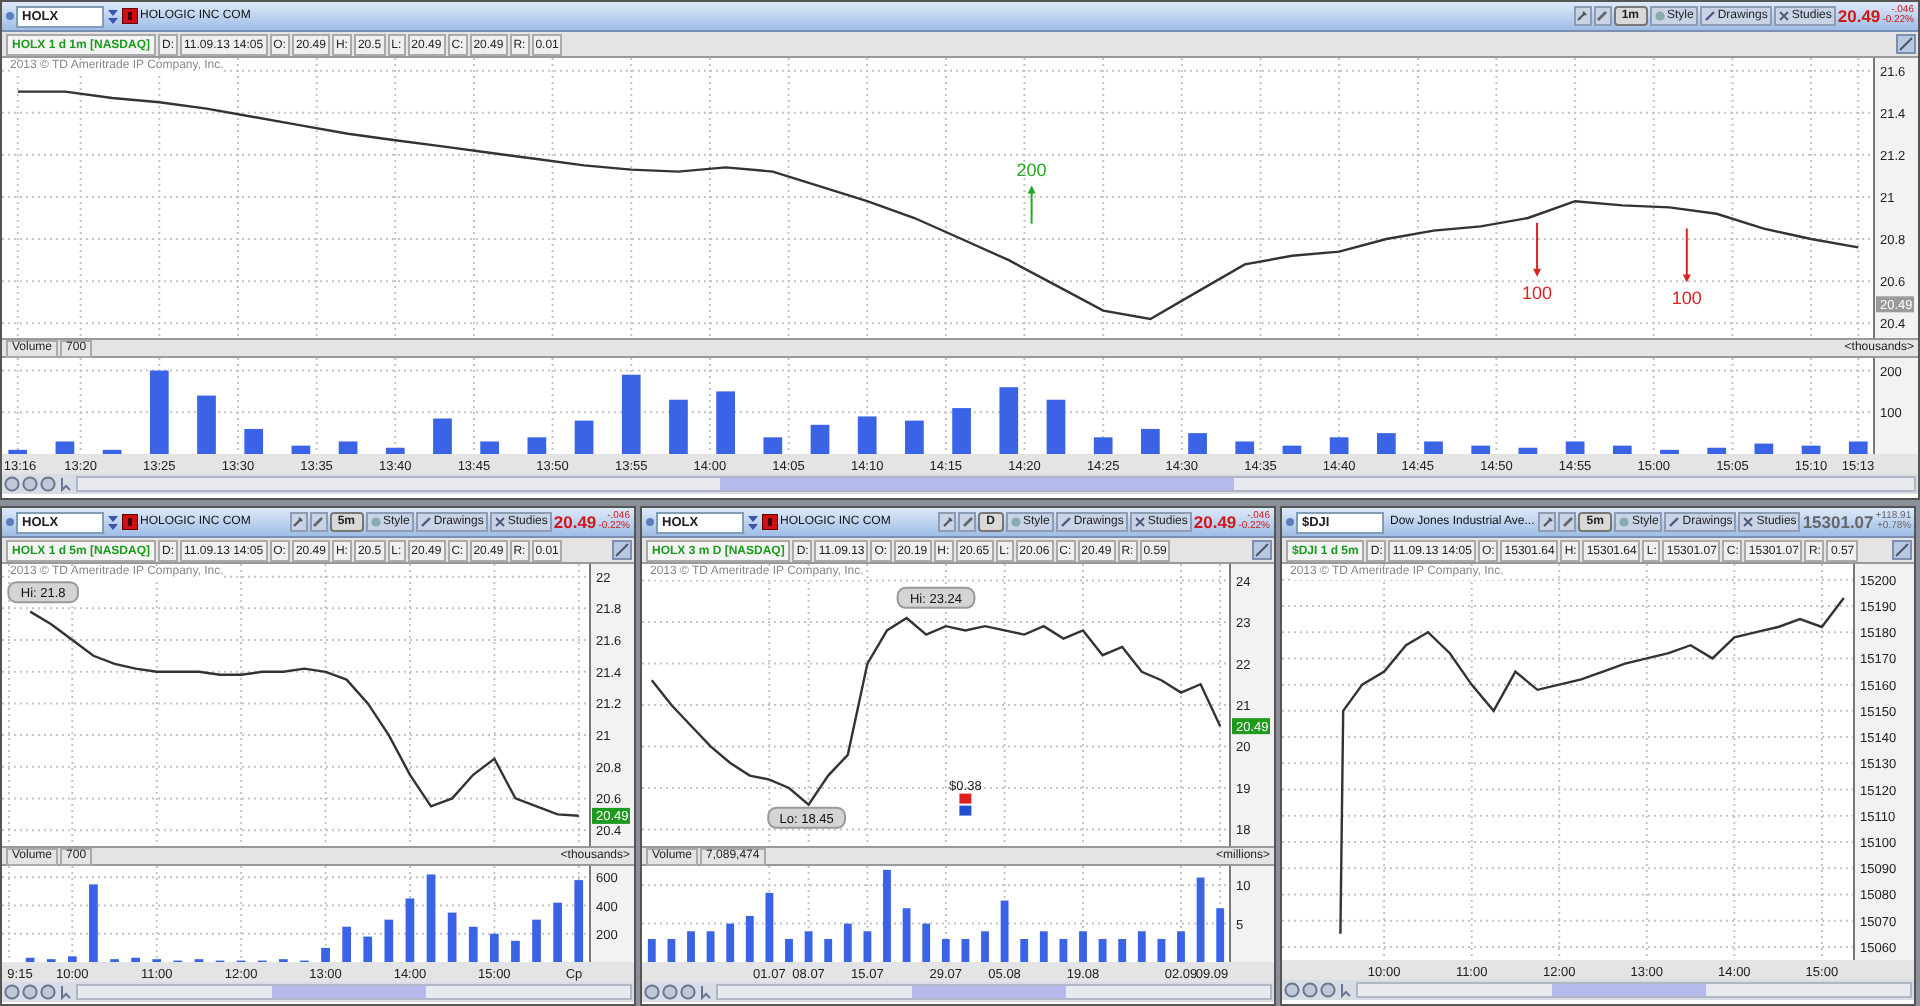 This screenshot has height=1006, width=1920. Describe the element at coordinates (1838, 522) in the screenshot. I see `last-price: 15301.07` at that location.